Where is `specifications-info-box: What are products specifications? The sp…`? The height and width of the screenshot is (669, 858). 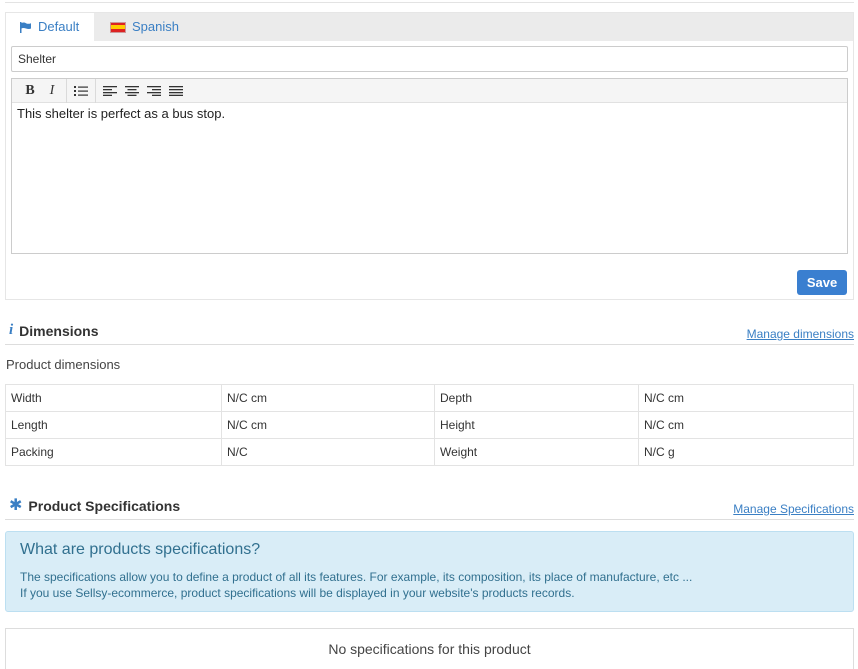
specifications-info-box: What are products specifications? The sp… is located at coordinates (429, 571).